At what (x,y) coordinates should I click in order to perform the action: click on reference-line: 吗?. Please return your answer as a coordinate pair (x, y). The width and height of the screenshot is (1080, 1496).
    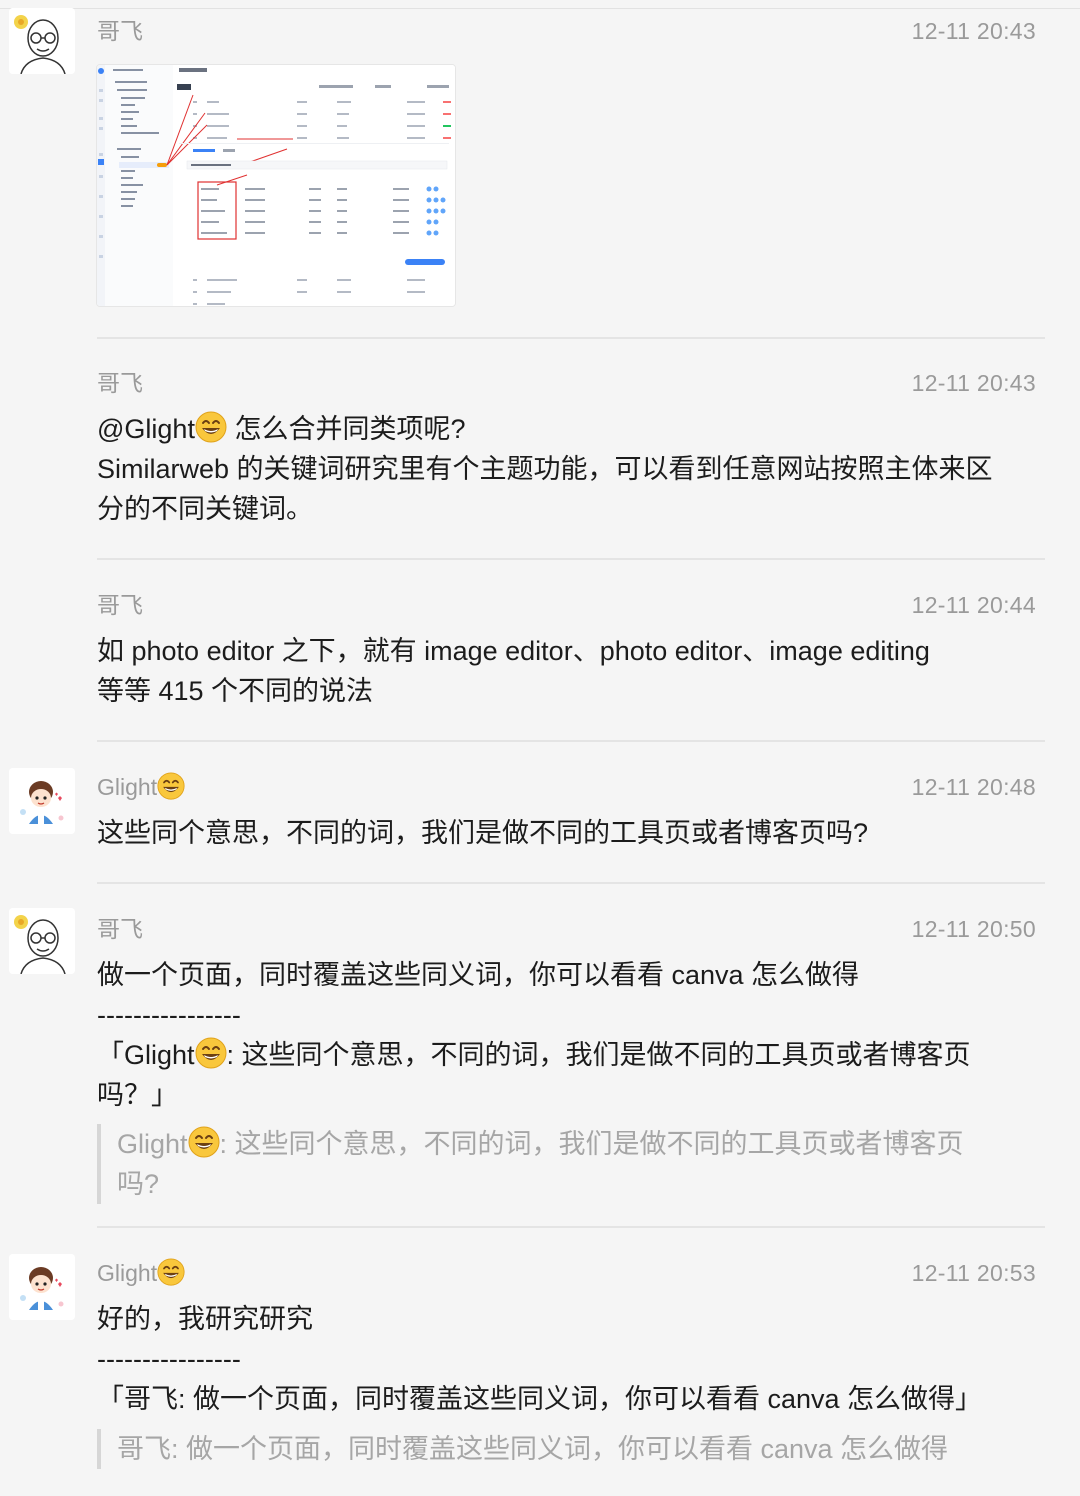
    Looking at the image, I should click on (138, 1184).